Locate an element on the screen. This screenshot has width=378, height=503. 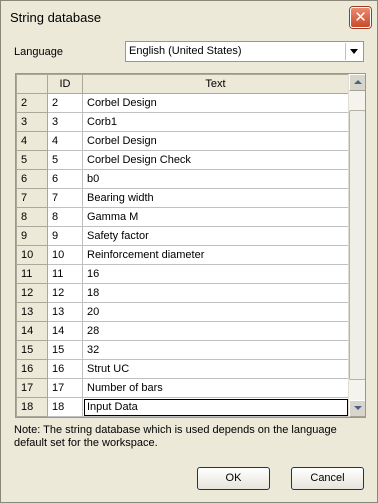
id-cell: 2 is located at coordinates (65, 103).